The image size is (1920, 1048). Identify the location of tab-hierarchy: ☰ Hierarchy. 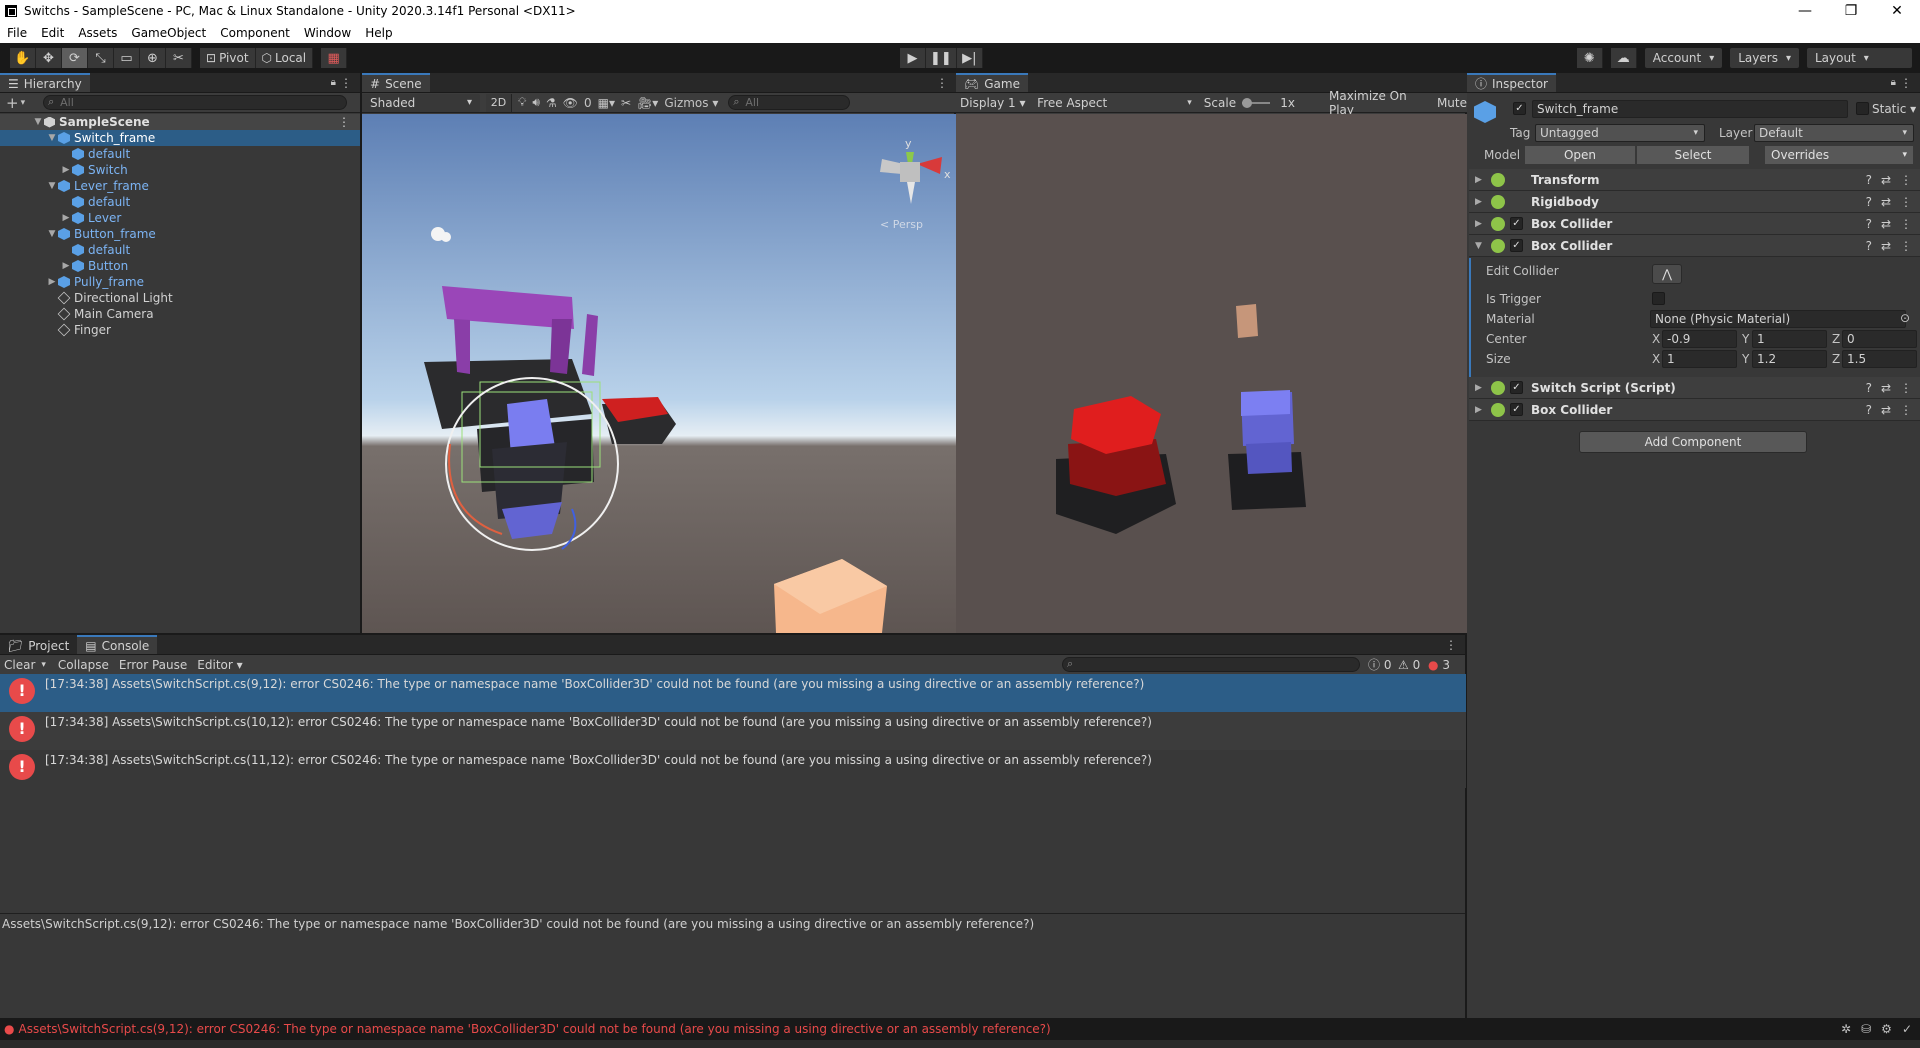
(45, 82).